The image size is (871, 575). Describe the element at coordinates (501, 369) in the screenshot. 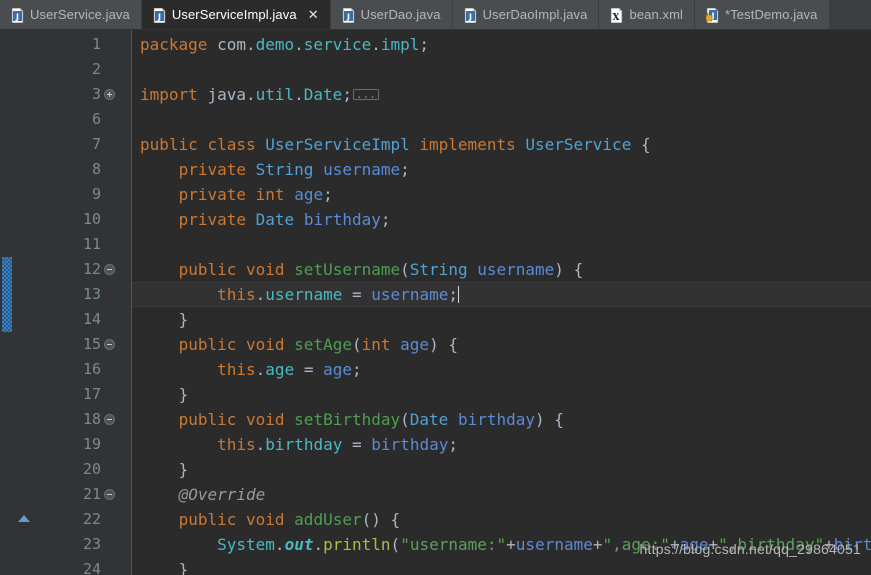

I see `code-line-16: this.age = age;` at that location.